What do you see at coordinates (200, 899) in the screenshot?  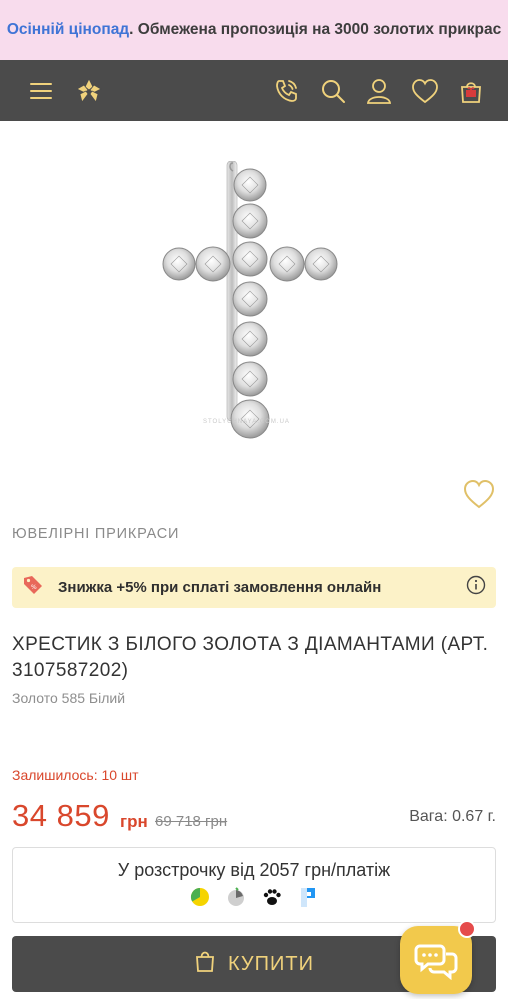 I see `privat-pay-icon` at bounding box center [200, 899].